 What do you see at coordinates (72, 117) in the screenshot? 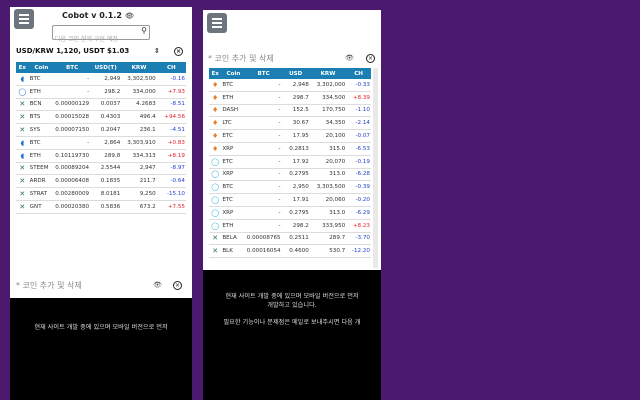
I see `btc-cell: 0.00015028` at bounding box center [72, 117].